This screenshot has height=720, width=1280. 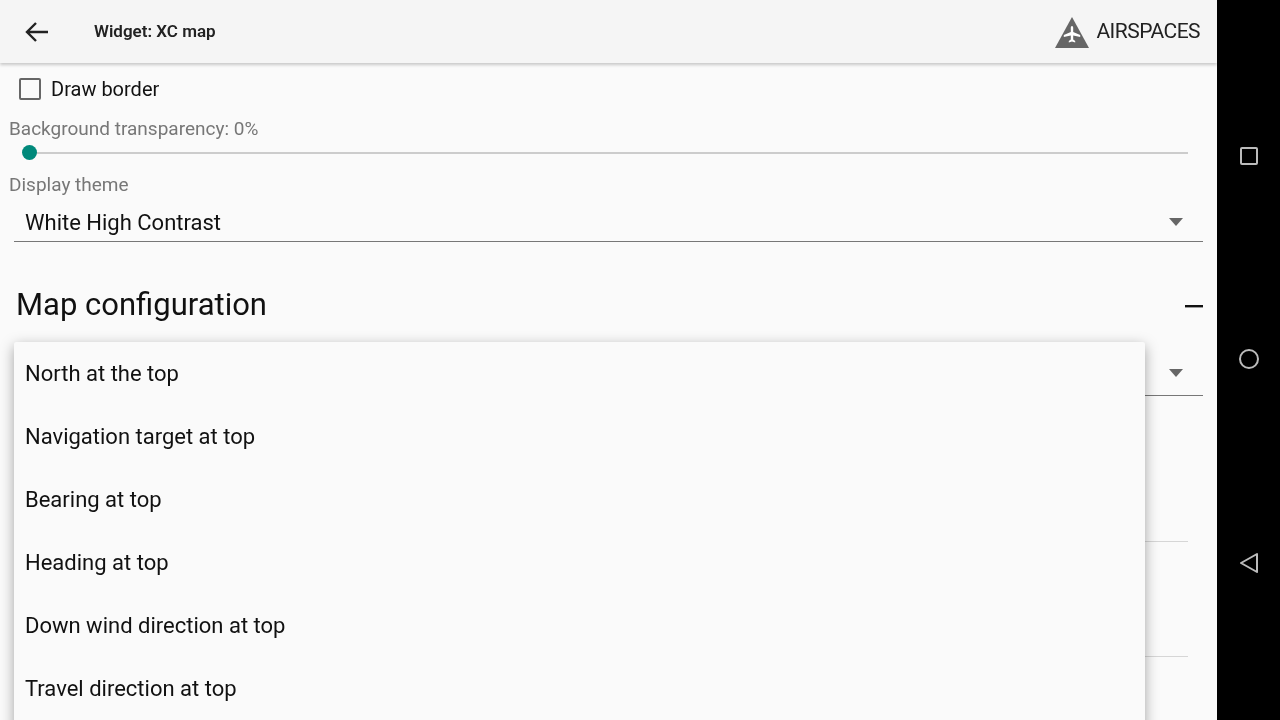 I want to click on section-heading: Map configuration, so click(x=141, y=305).